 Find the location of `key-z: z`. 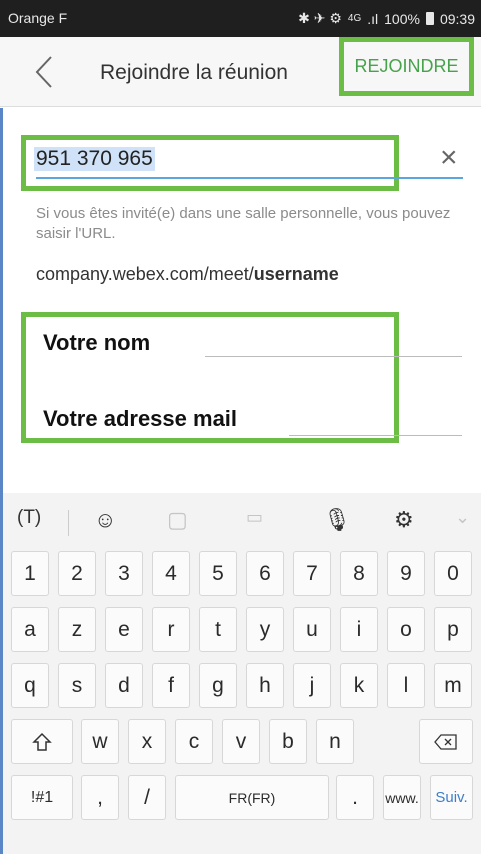

key-z: z is located at coordinates (77, 629).